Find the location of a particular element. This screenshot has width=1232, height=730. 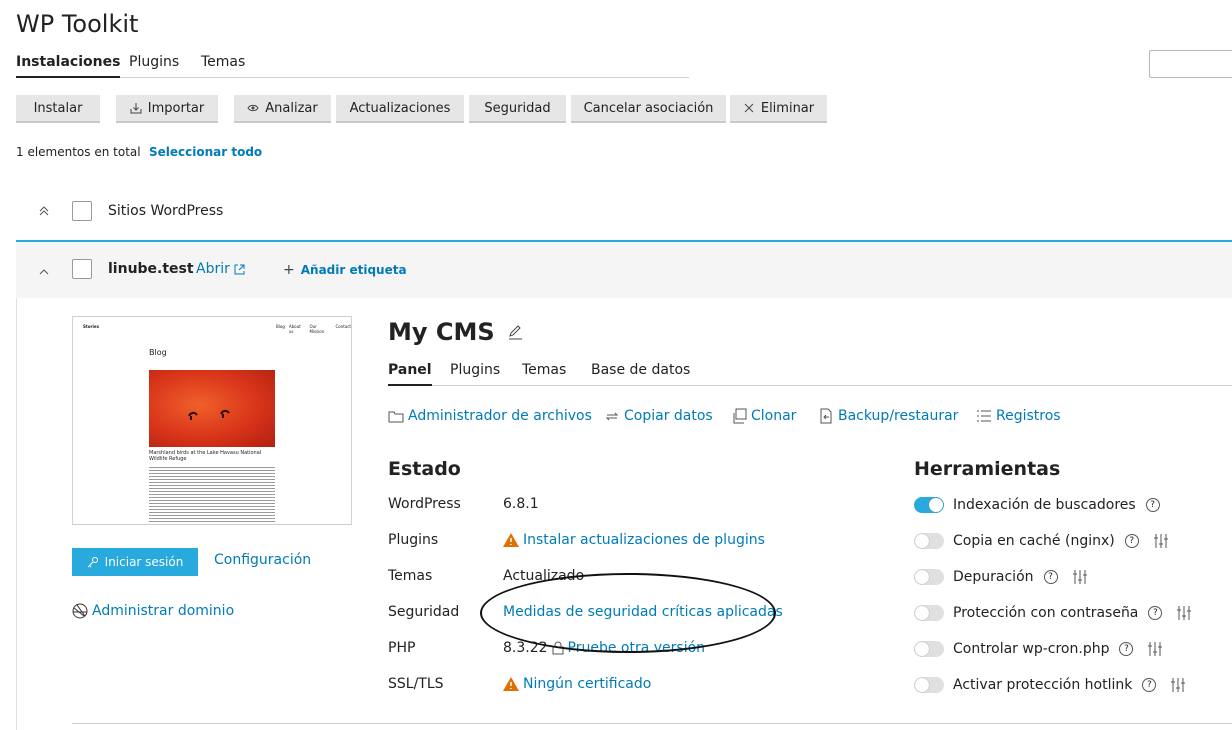

configuration-link: Configuración is located at coordinates (262, 560).